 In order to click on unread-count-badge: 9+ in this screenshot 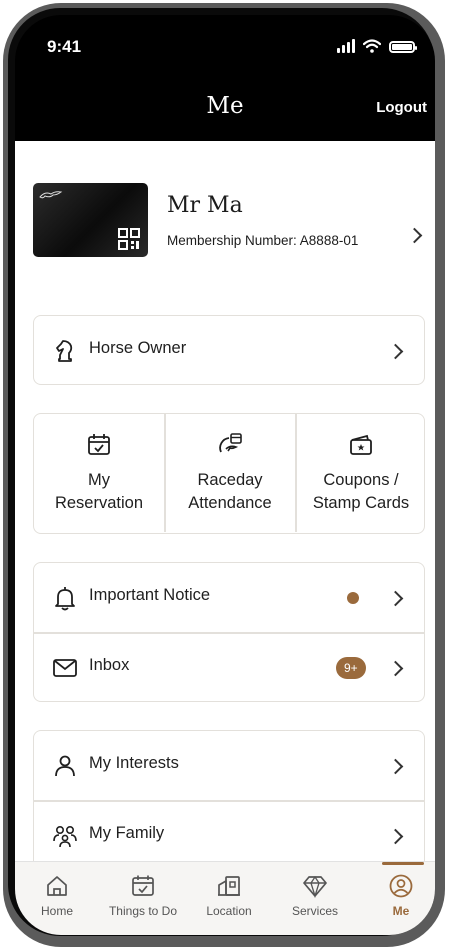, I will do `click(351, 668)`.